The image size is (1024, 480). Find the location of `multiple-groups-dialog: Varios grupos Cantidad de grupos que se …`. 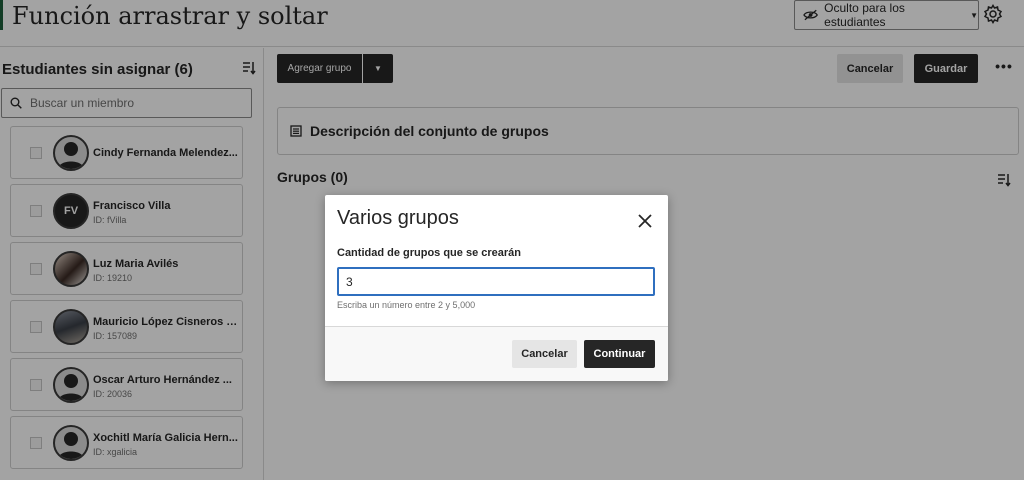

multiple-groups-dialog: Varios grupos Cantidad de grupos que se … is located at coordinates (496, 288).